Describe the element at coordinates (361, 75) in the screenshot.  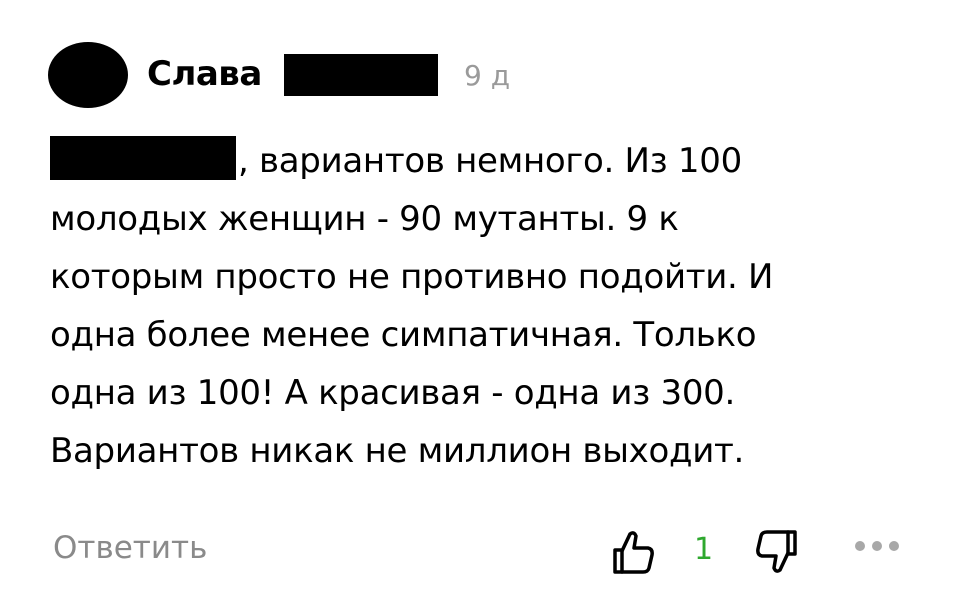
I see `redacted-surname` at that location.